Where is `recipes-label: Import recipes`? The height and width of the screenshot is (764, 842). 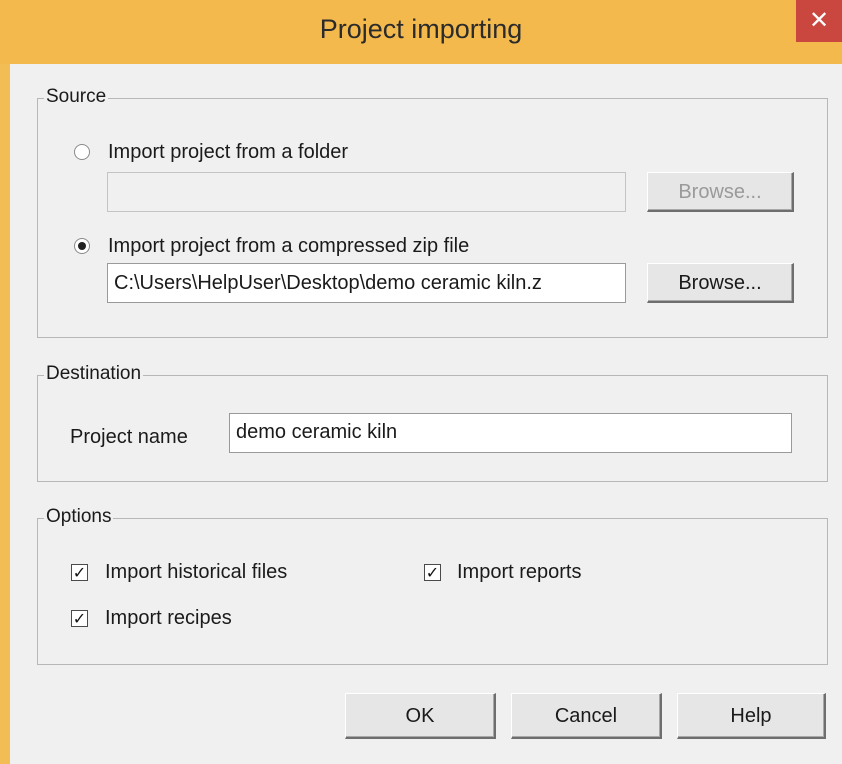 recipes-label: Import recipes is located at coordinates (168, 618).